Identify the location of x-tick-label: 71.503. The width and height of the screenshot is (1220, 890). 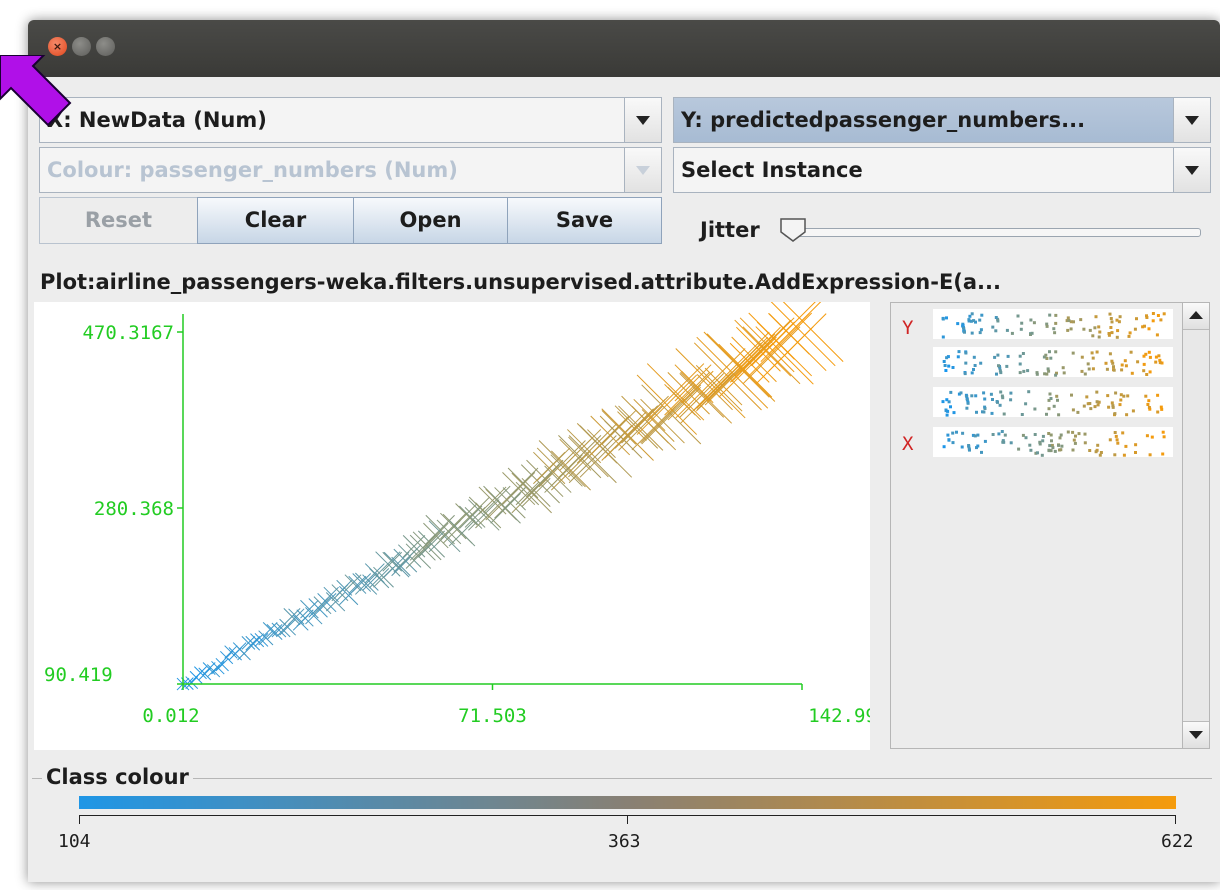
(492, 716).